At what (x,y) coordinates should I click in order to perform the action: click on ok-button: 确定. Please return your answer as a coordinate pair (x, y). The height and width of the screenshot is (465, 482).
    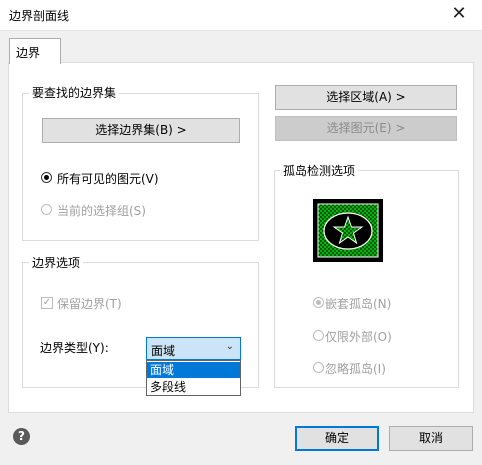
    Looking at the image, I should click on (337, 438).